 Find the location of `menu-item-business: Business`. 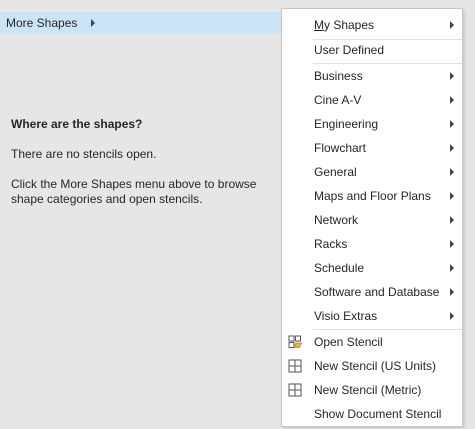

menu-item-business: Business is located at coordinates (372, 76).